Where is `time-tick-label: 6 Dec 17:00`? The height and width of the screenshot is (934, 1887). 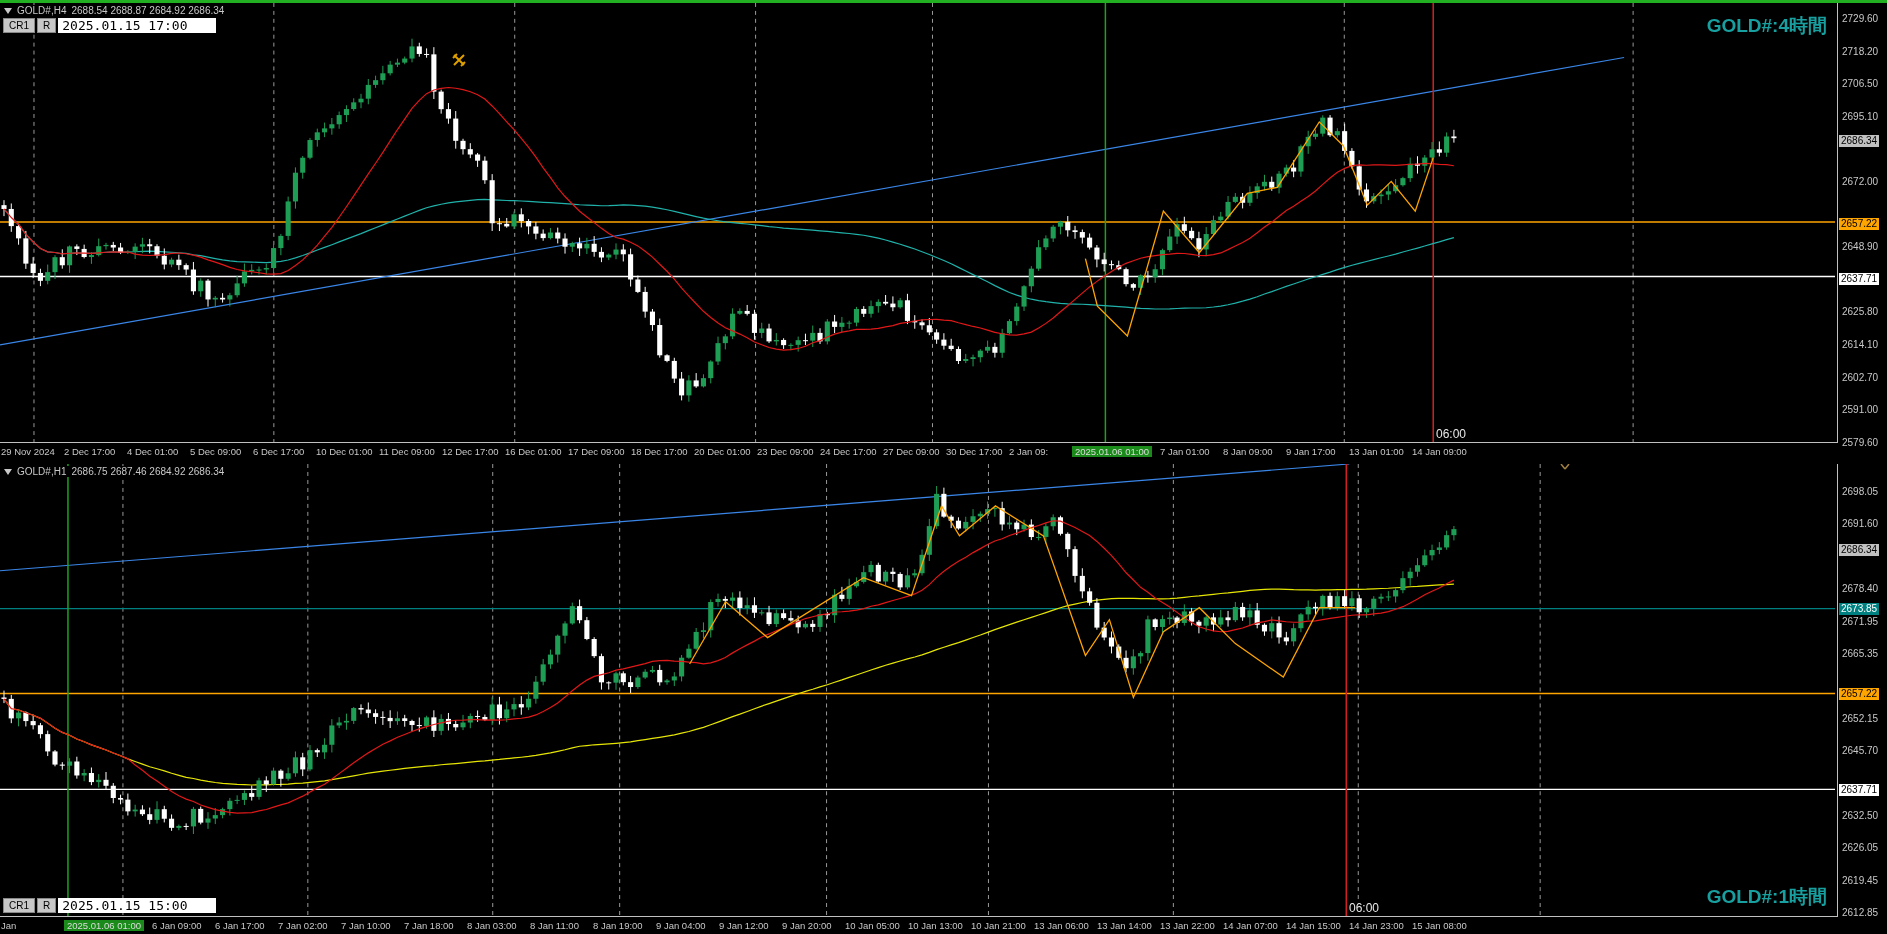 time-tick-label: 6 Dec 17:00 is located at coordinates (279, 451).